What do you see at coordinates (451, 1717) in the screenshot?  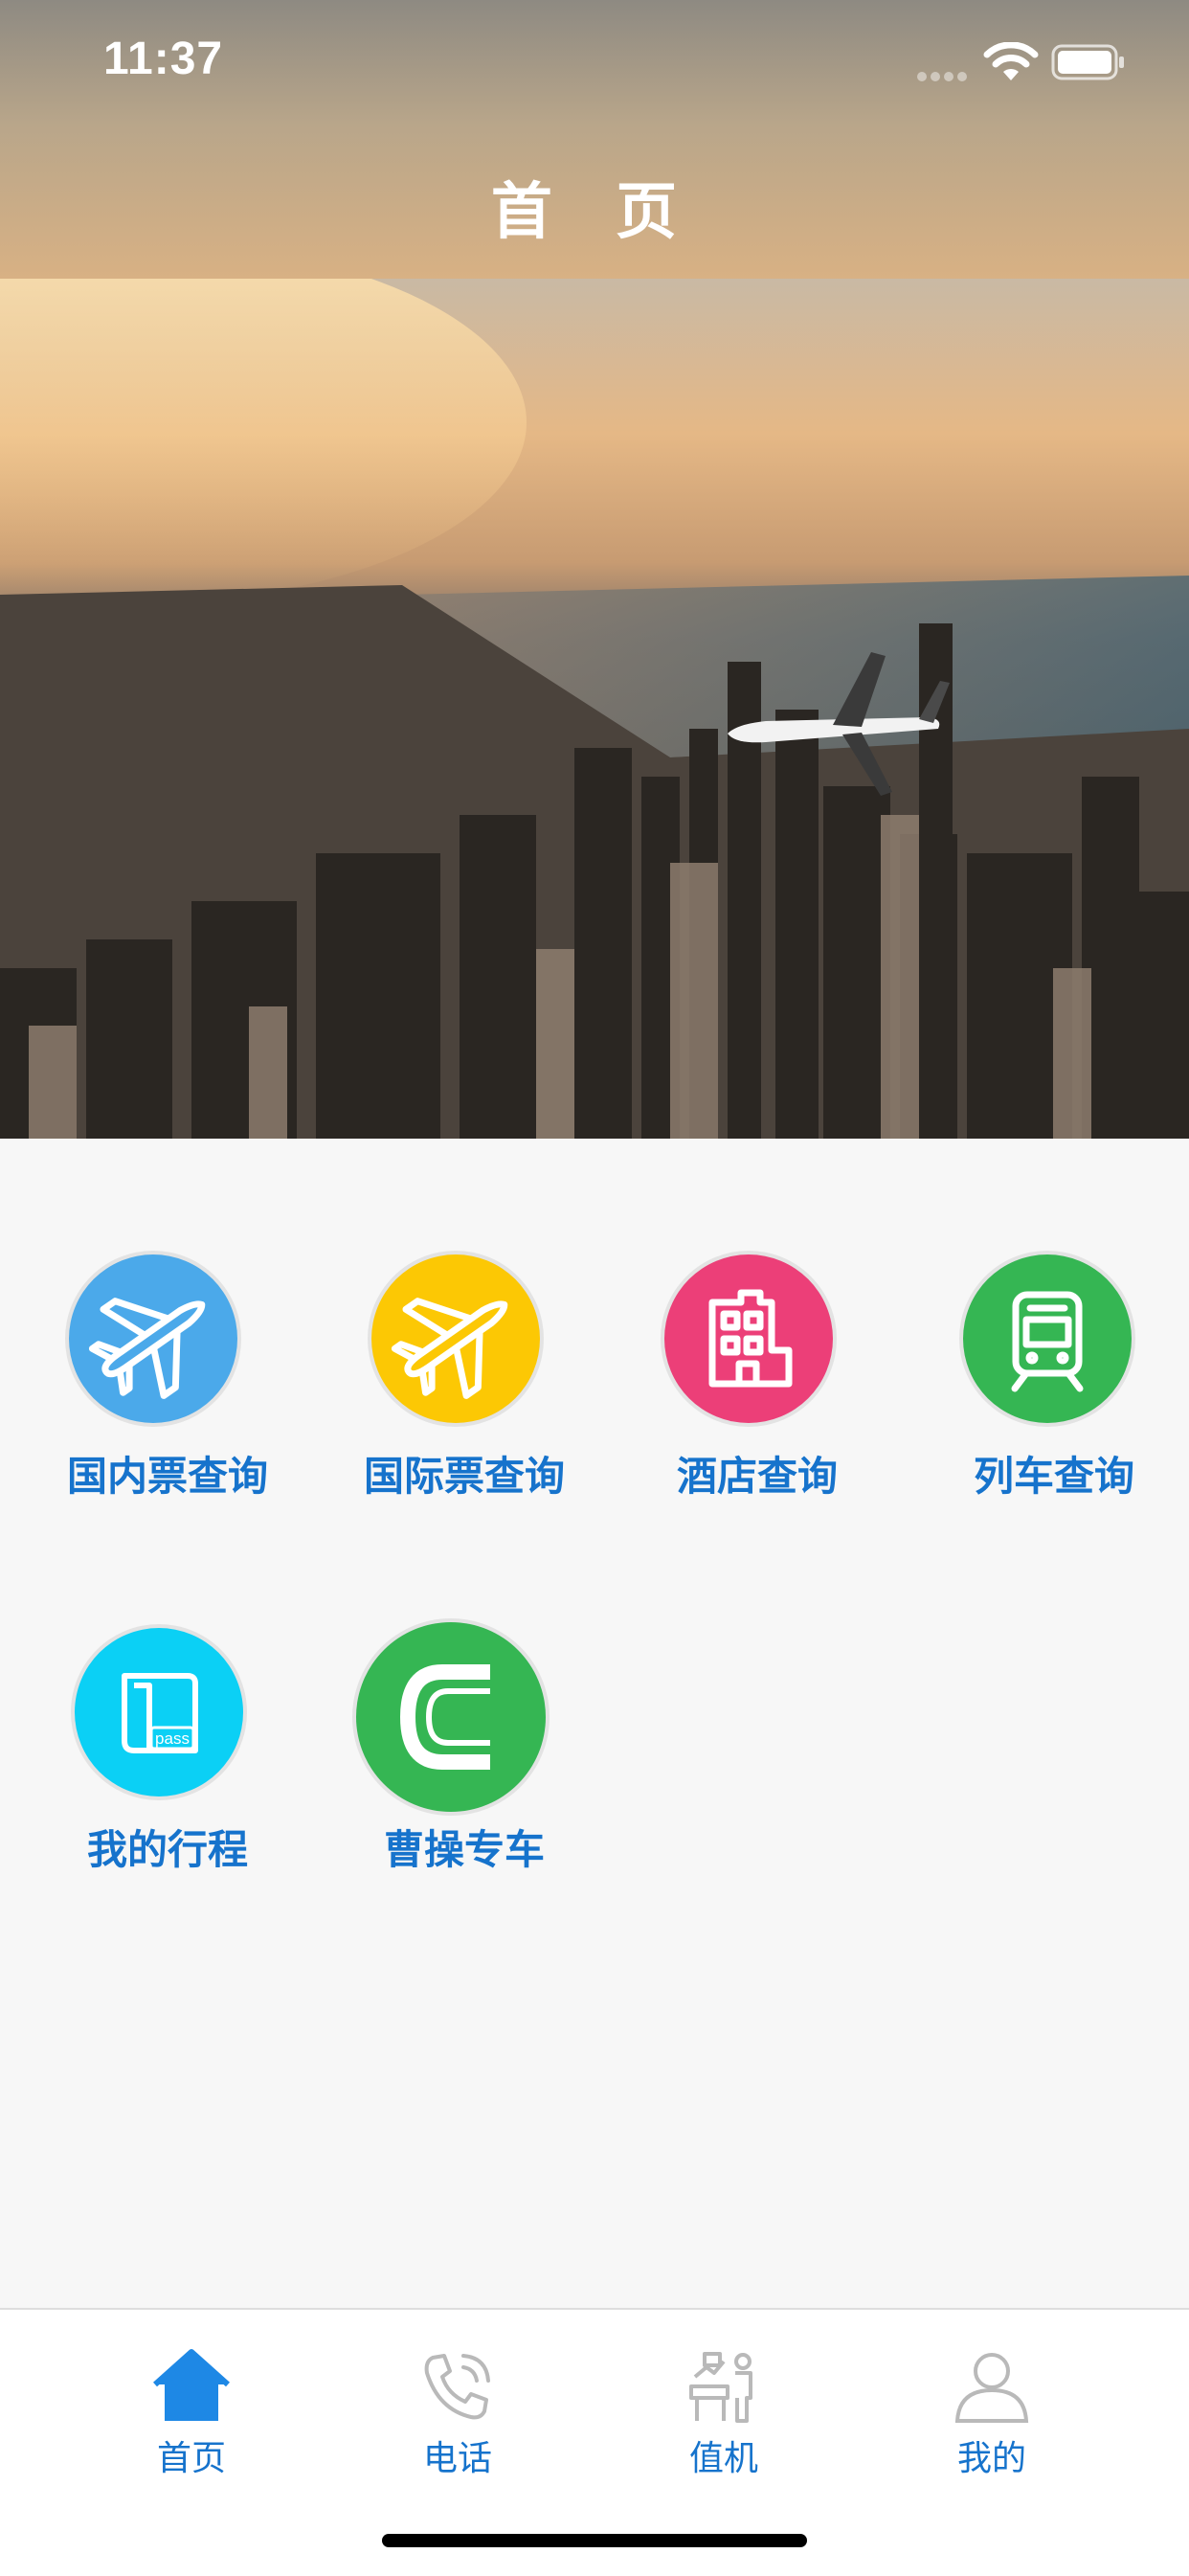 I see `caocao-logo-icon` at bounding box center [451, 1717].